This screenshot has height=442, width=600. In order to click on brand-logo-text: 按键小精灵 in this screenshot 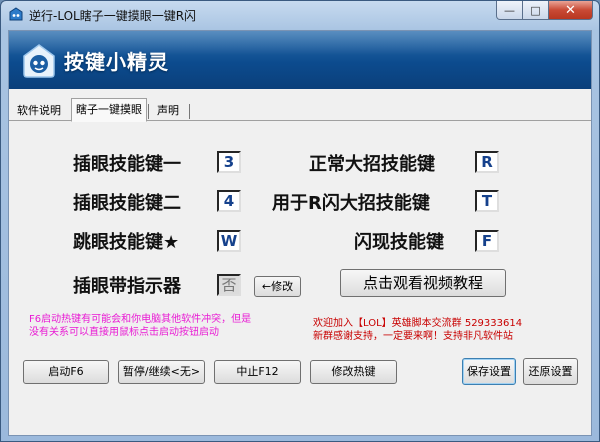, I will do `click(116, 62)`.